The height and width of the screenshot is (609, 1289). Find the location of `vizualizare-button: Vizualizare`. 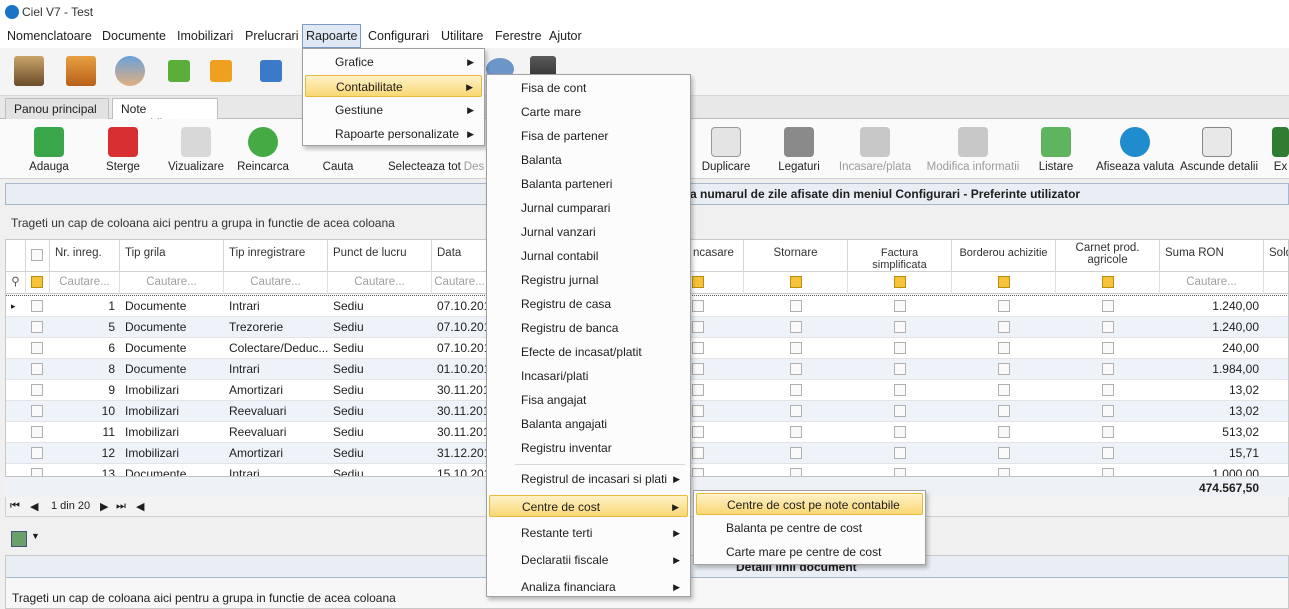

vizualizare-button: Vizualizare is located at coordinates (196, 149).